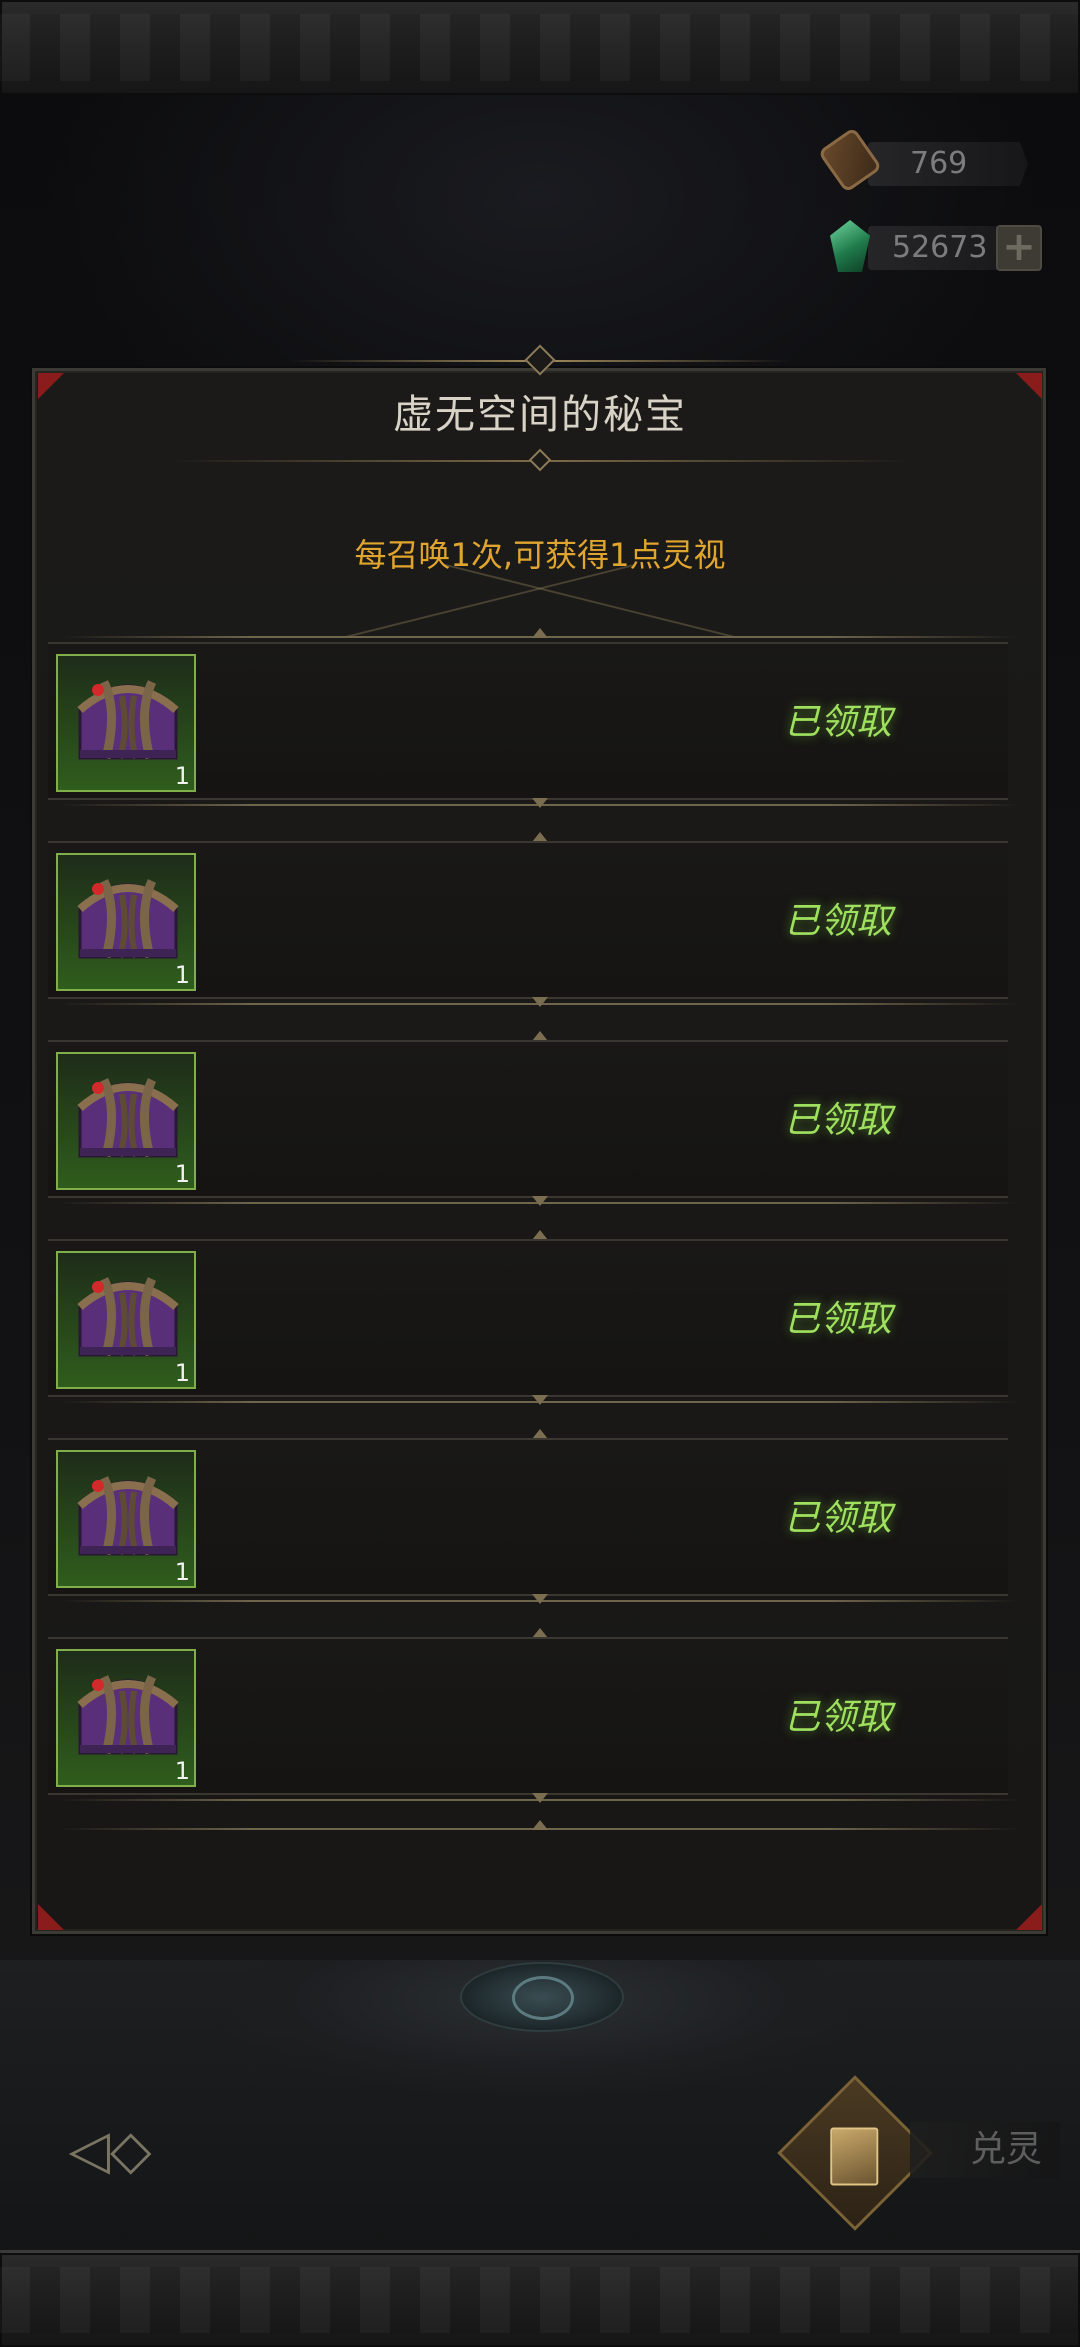 The height and width of the screenshot is (2347, 1080). What do you see at coordinates (540, 555) in the screenshot?
I see `panel-subtitle: 每召唤1次,可获得1点灵视` at bounding box center [540, 555].